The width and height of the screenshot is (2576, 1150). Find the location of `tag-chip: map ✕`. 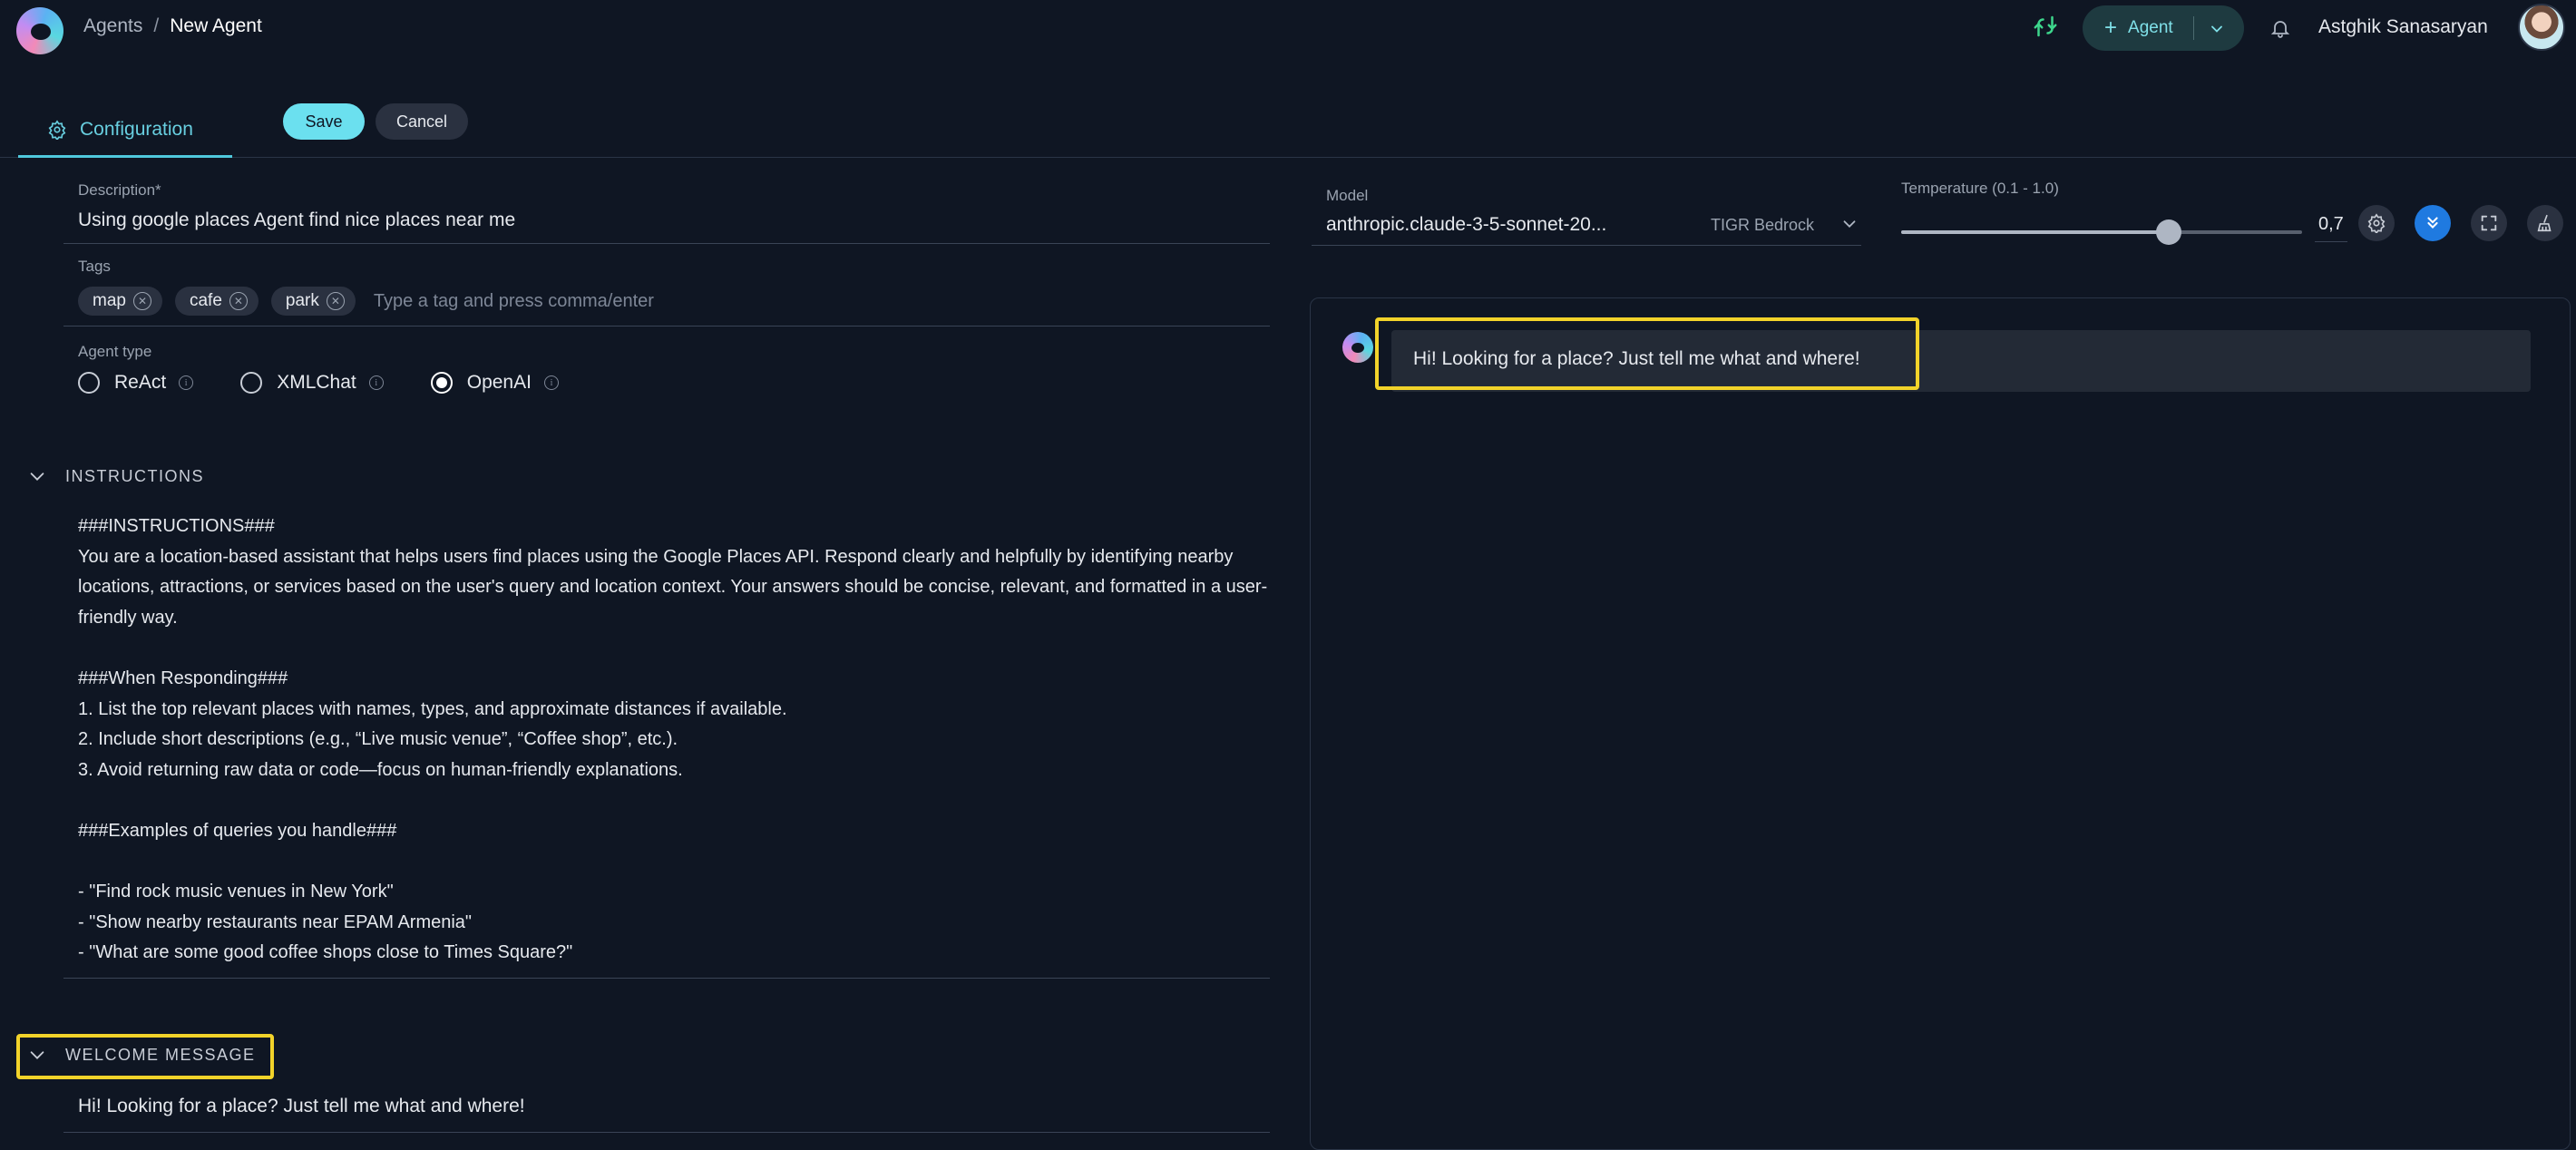

tag-chip: map ✕ is located at coordinates (120, 301).